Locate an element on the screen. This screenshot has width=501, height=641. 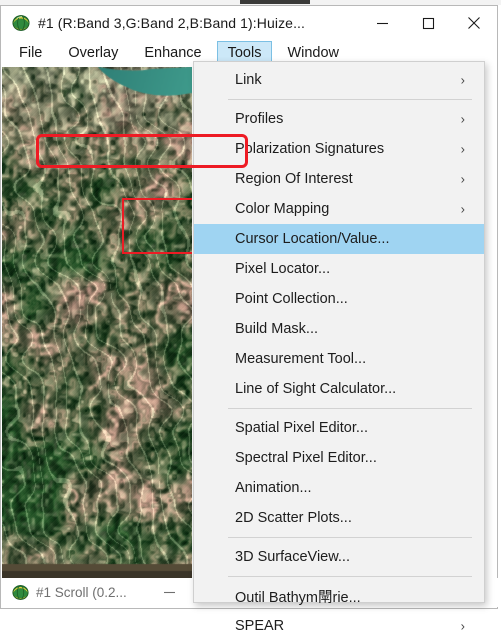
menubar-item-enhance-label: Enhance is located at coordinates (173, 53).